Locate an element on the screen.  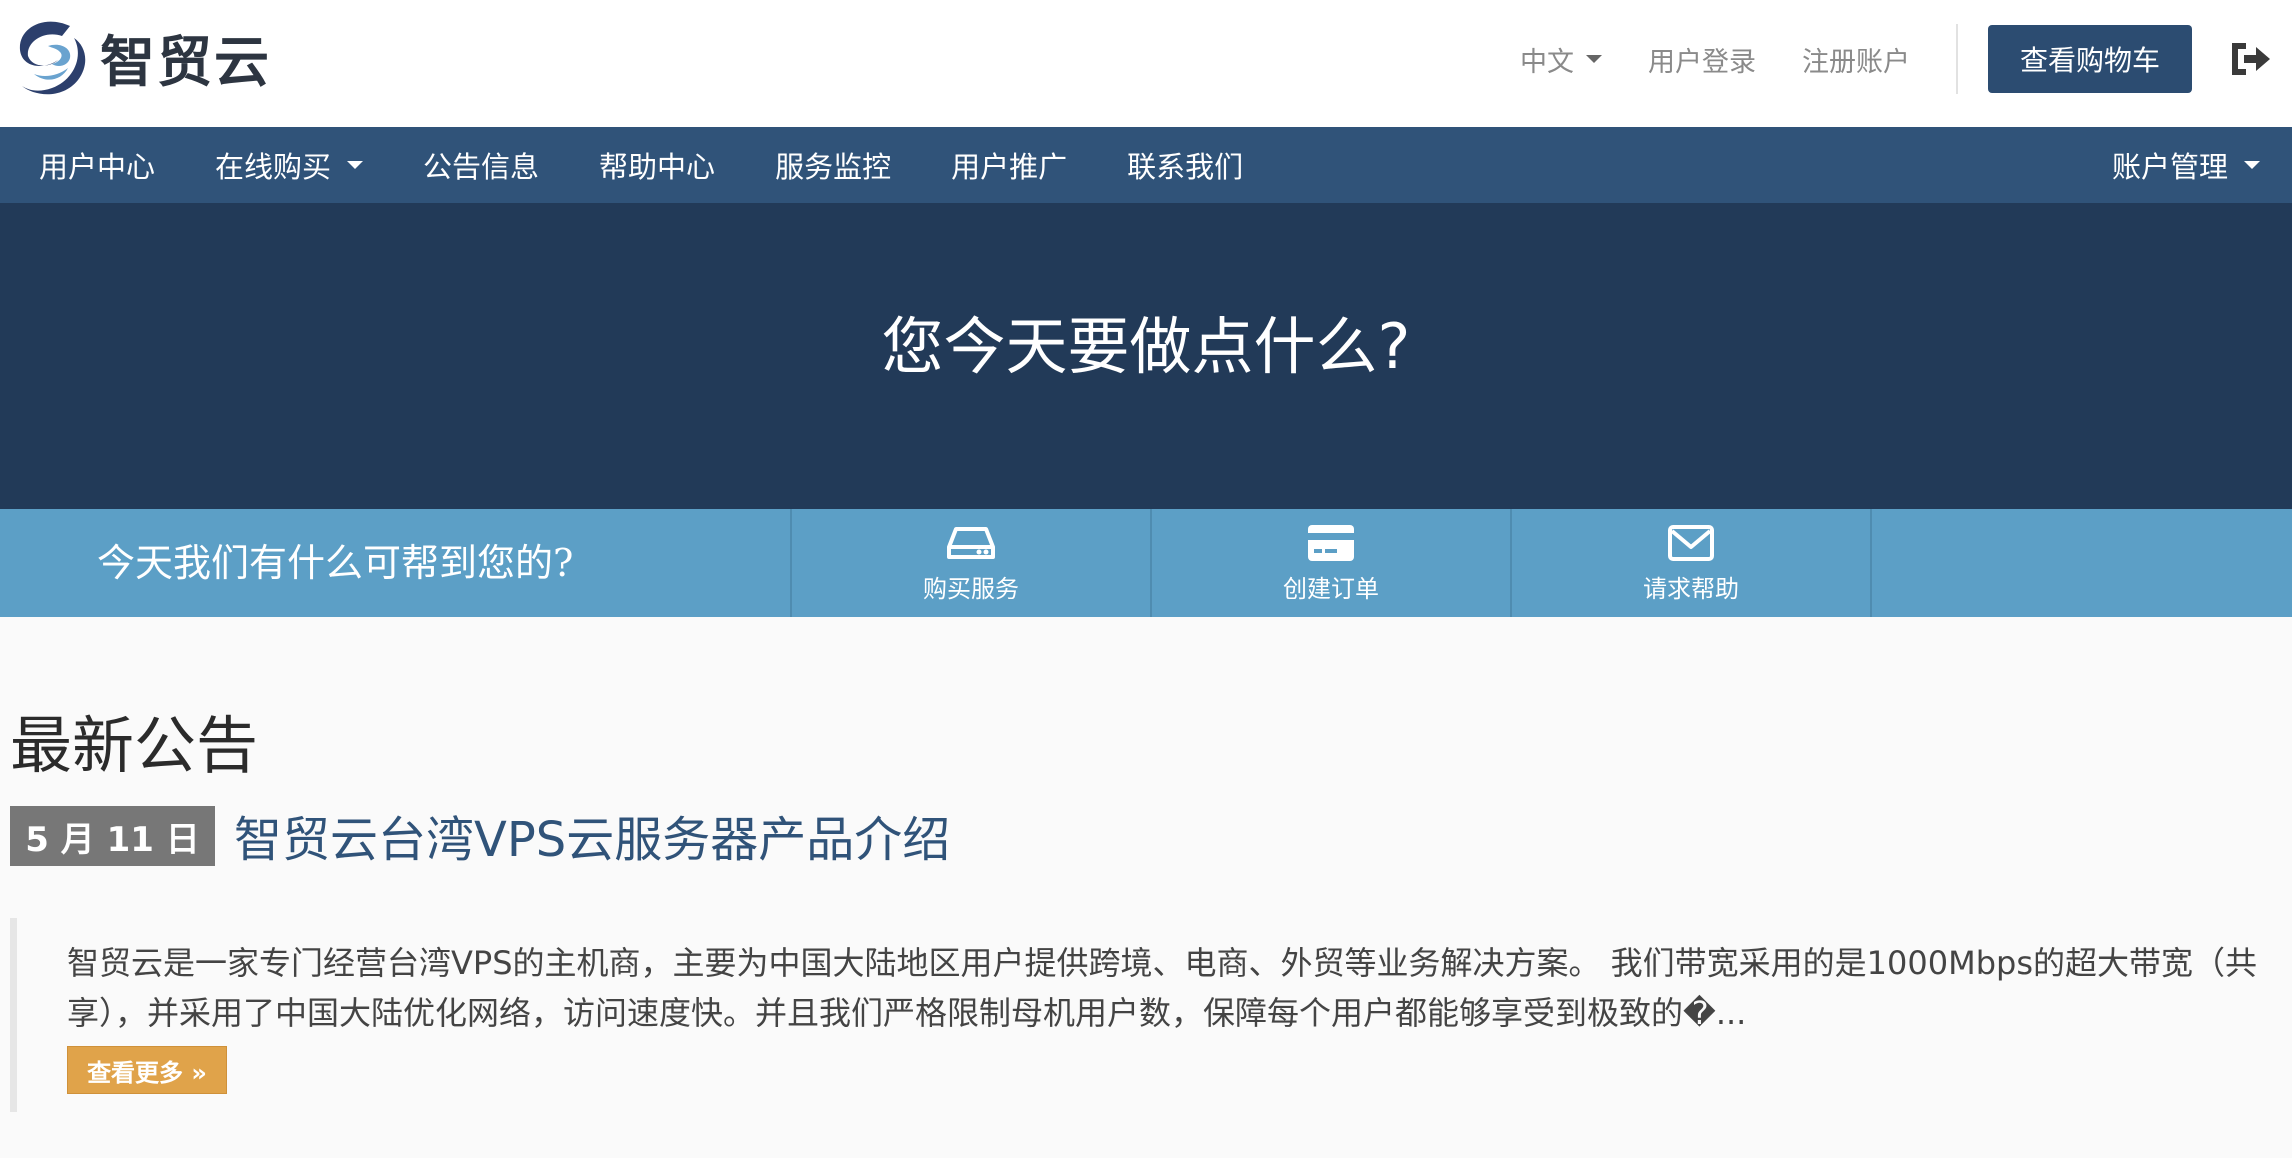
login-link: 用户登录 is located at coordinates (1702, 59).